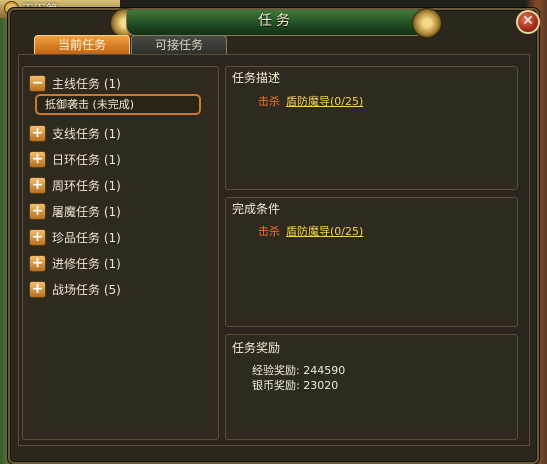 This screenshot has width=547, height=464. I want to click on category-main: − 主线任务 (1), so click(75, 83).